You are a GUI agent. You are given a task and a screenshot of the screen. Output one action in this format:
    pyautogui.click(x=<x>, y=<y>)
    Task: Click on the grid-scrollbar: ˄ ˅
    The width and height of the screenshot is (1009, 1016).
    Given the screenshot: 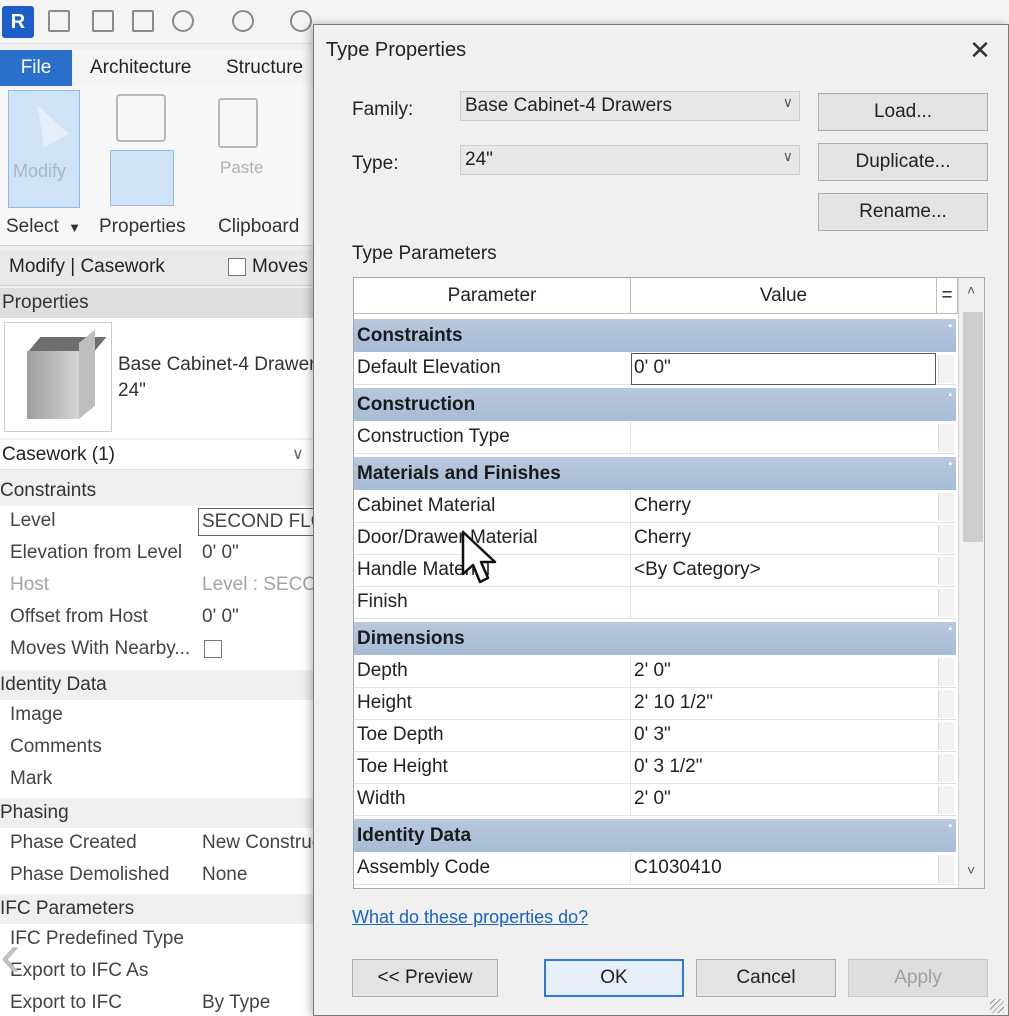 What is the action you would take?
    pyautogui.click(x=971, y=583)
    